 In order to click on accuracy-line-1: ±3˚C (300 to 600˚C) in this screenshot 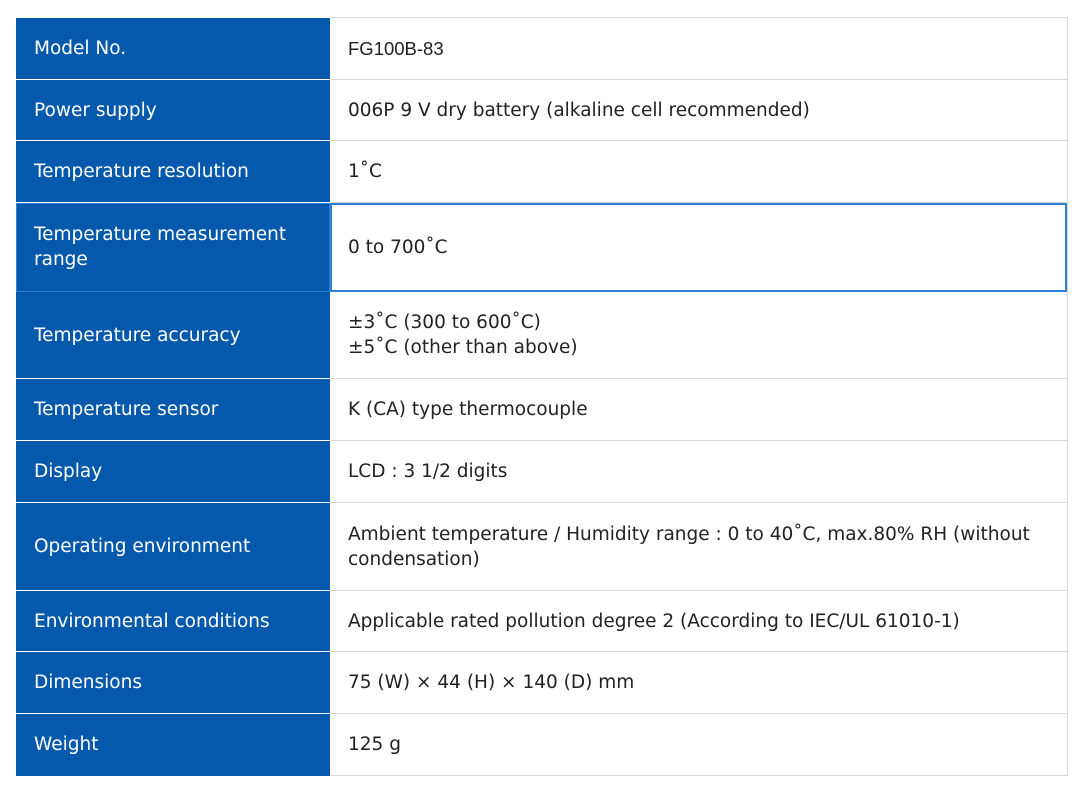, I will do `click(444, 322)`.